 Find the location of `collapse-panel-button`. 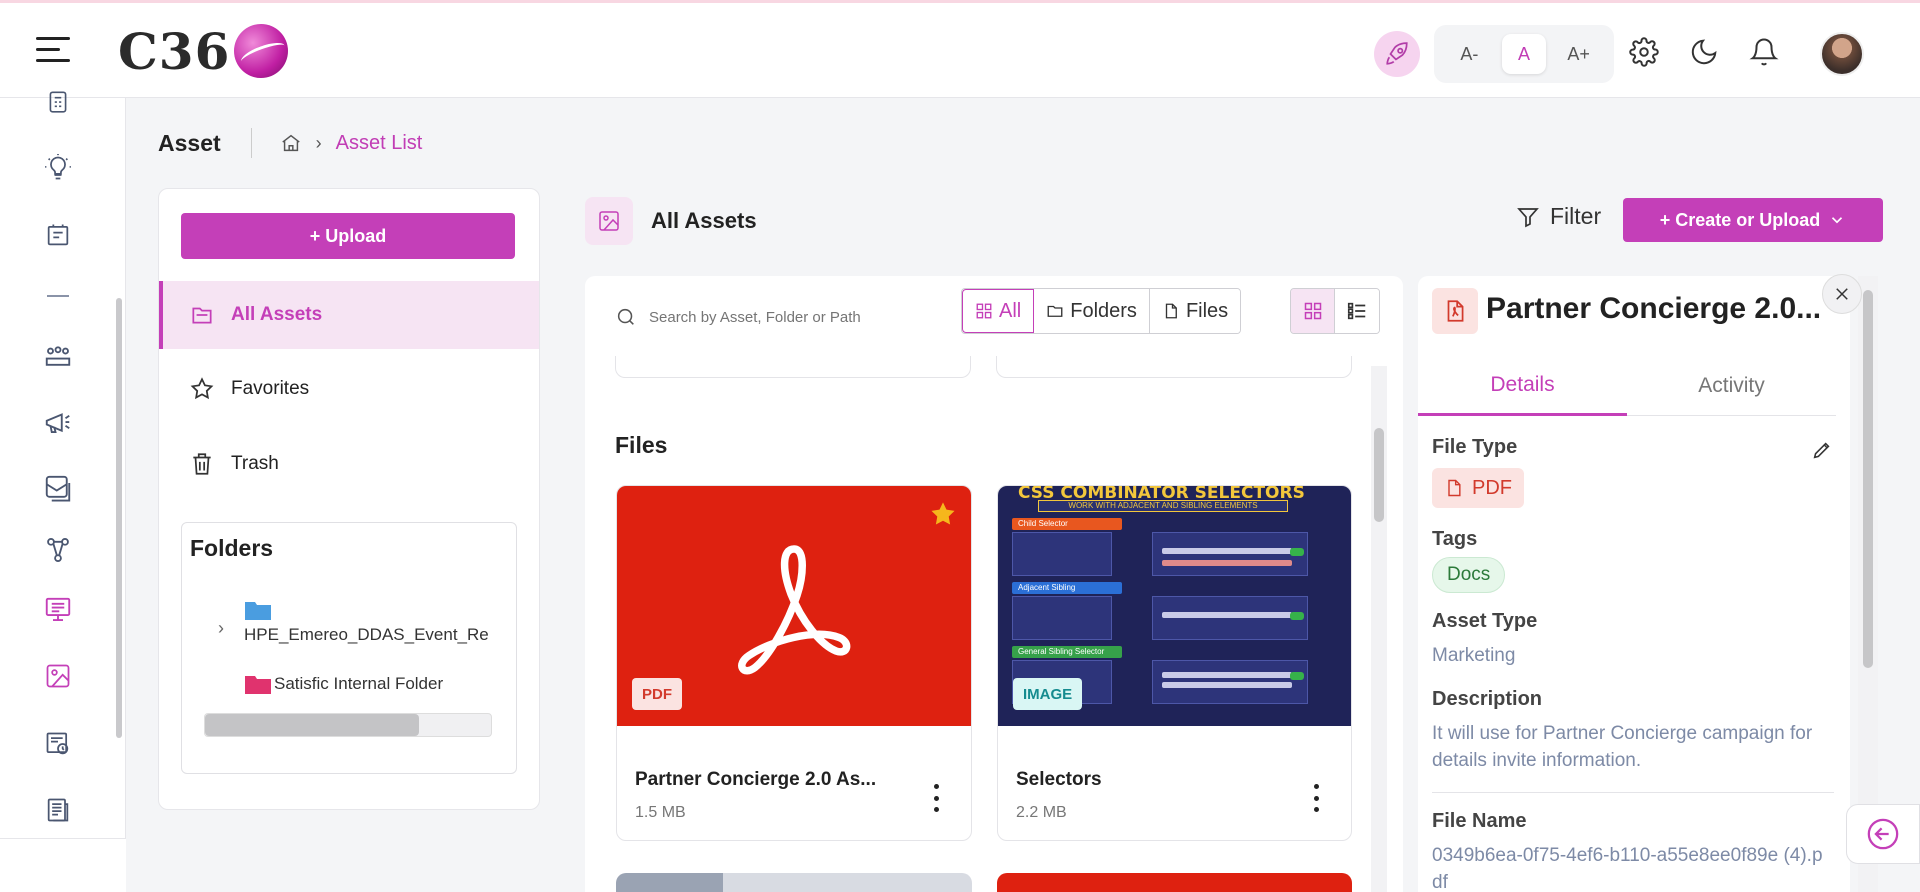

collapse-panel-button is located at coordinates (1883, 834).